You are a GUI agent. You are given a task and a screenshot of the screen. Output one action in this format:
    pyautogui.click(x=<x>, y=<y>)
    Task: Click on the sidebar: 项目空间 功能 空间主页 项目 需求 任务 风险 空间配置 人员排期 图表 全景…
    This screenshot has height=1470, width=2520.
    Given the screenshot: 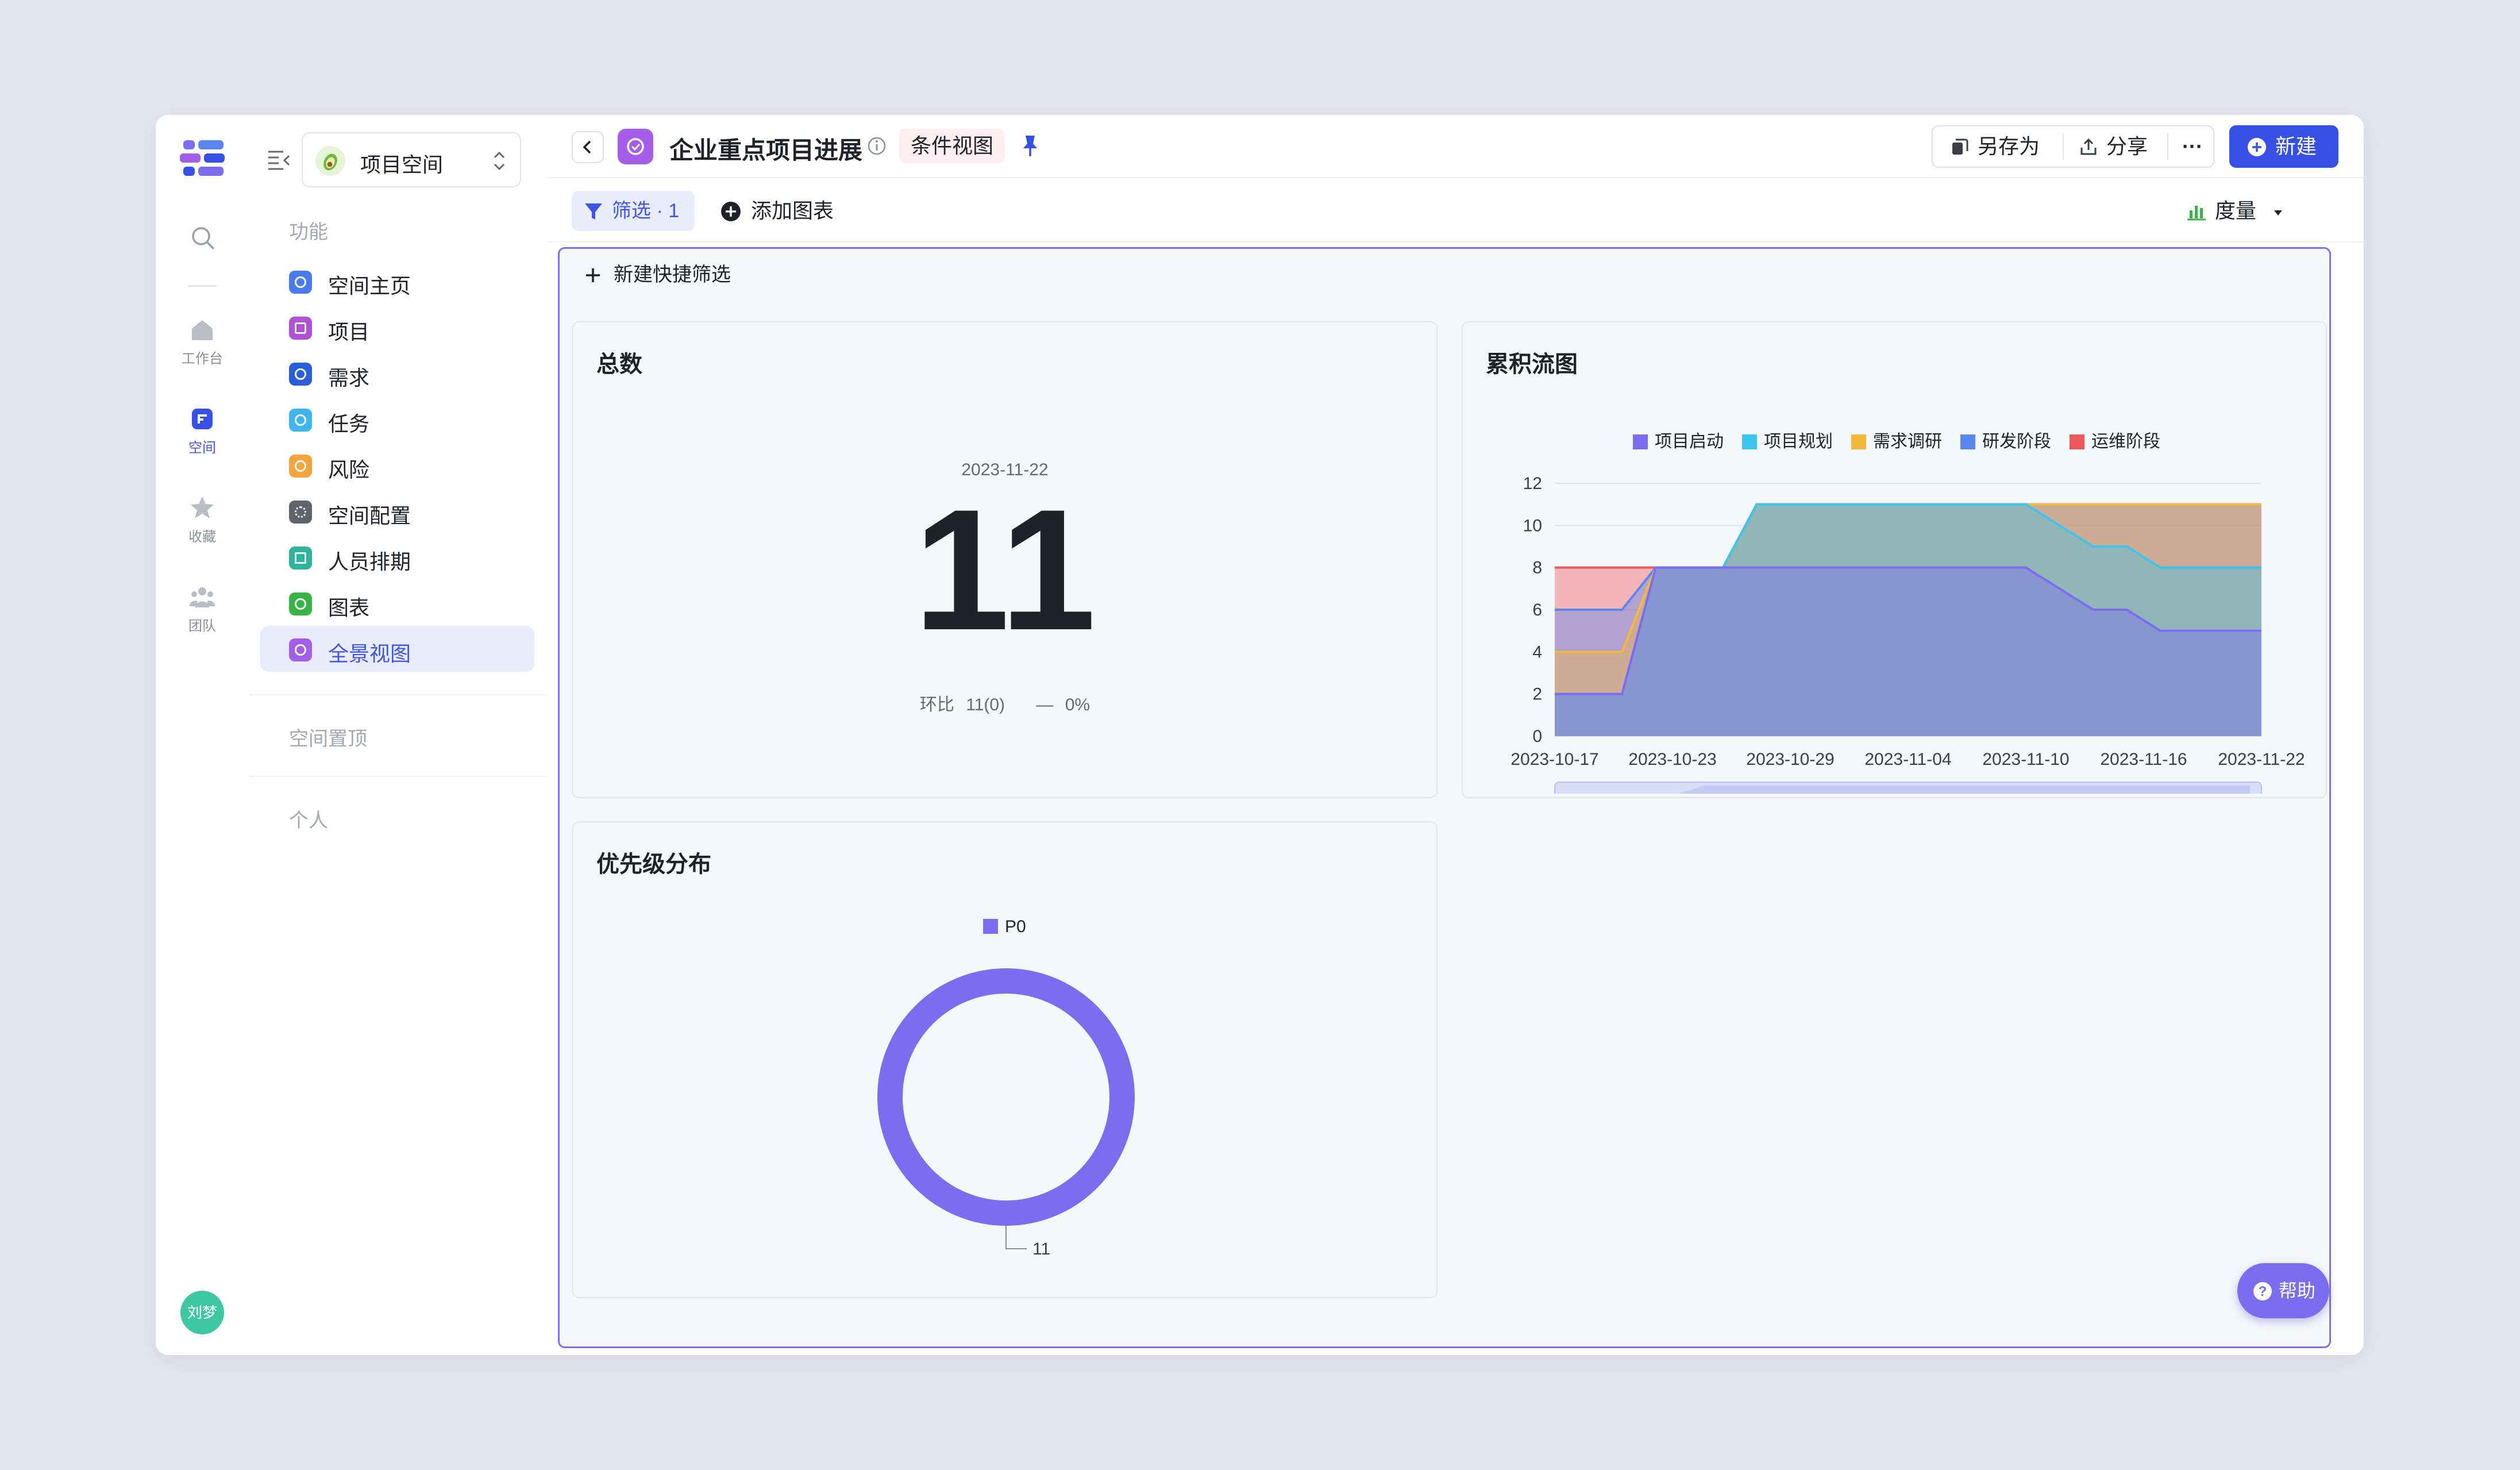 What is the action you would take?
    pyautogui.click(x=399, y=735)
    